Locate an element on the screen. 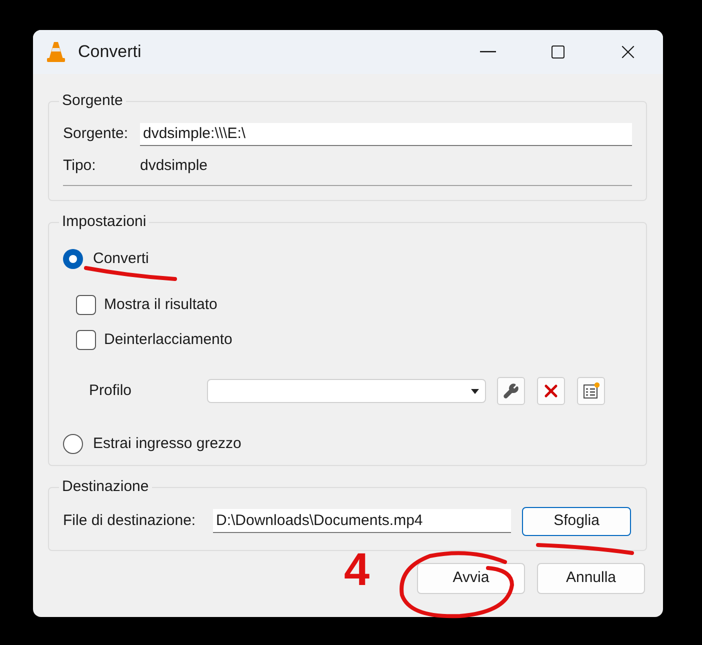  source-field: dvdsimple:\\\E:\ is located at coordinates (386, 134).